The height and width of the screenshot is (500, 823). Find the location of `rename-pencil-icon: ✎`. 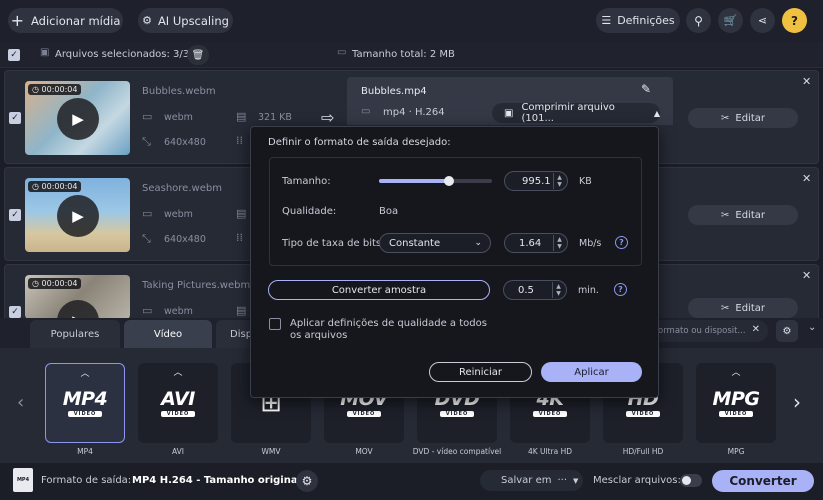

rename-pencil-icon: ✎ is located at coordinates (646, 89).